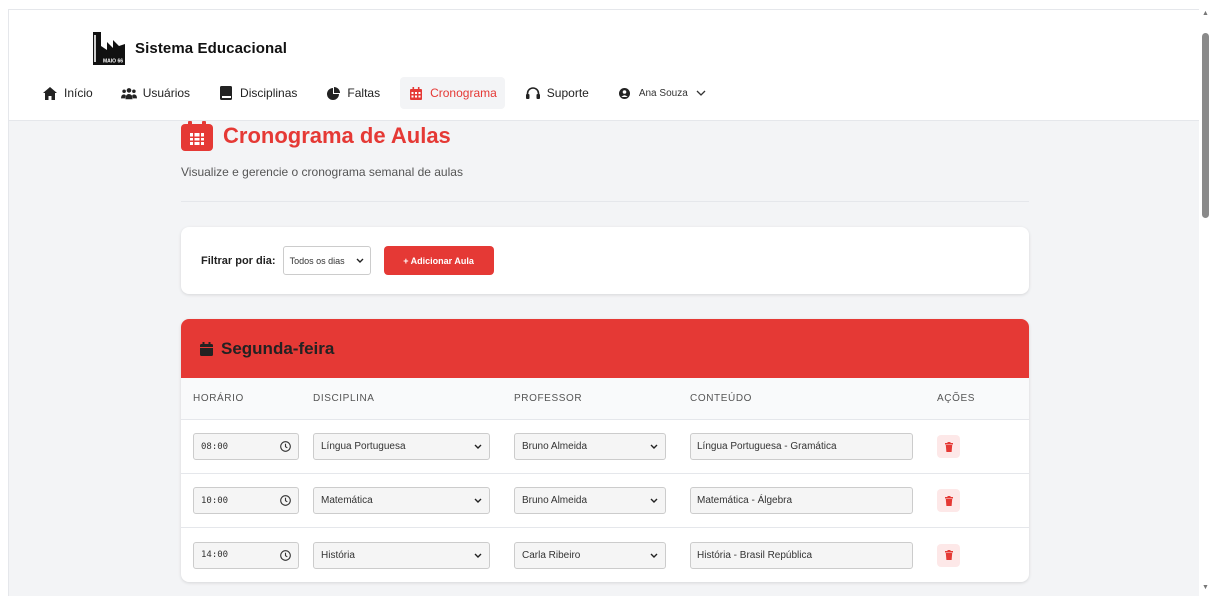 The width and height of the screenshot is (1212, 596). What do you see at coordinates (218, 398) in the screenshot?
I see `column-header-horario: HORÁRIO` at bounding box center [218, 398].